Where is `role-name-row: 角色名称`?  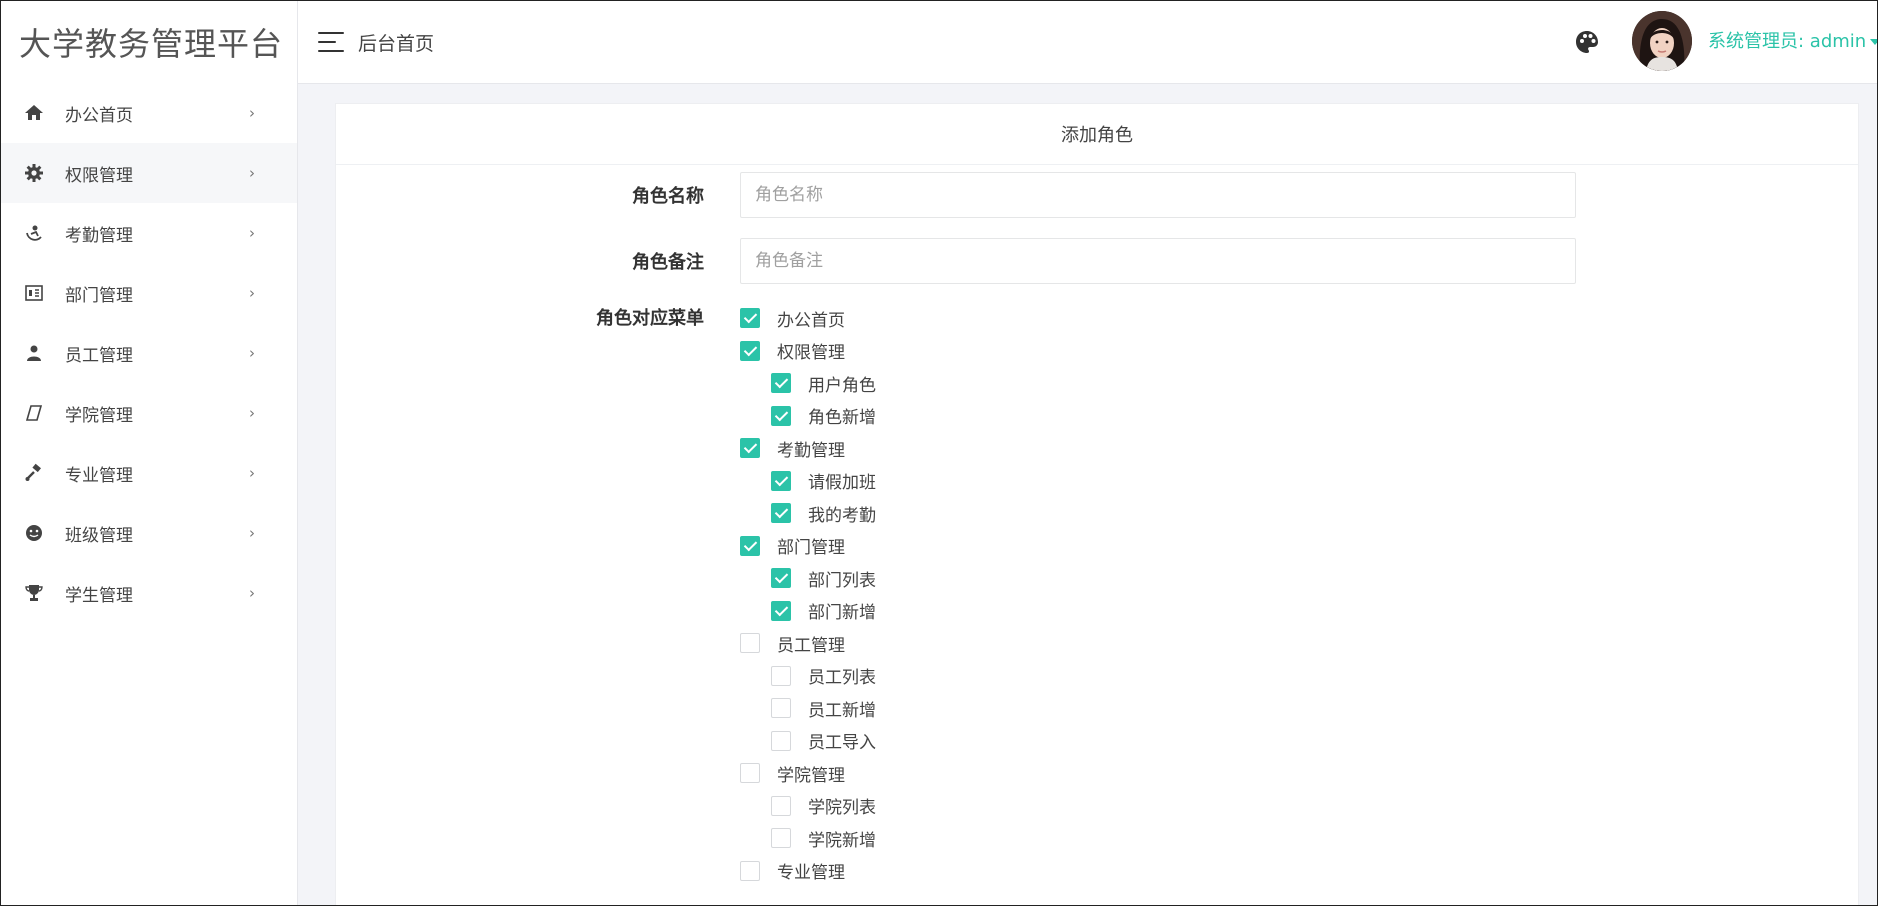
role-name-row: 角色名称 is located at coordinates (1097, 195).